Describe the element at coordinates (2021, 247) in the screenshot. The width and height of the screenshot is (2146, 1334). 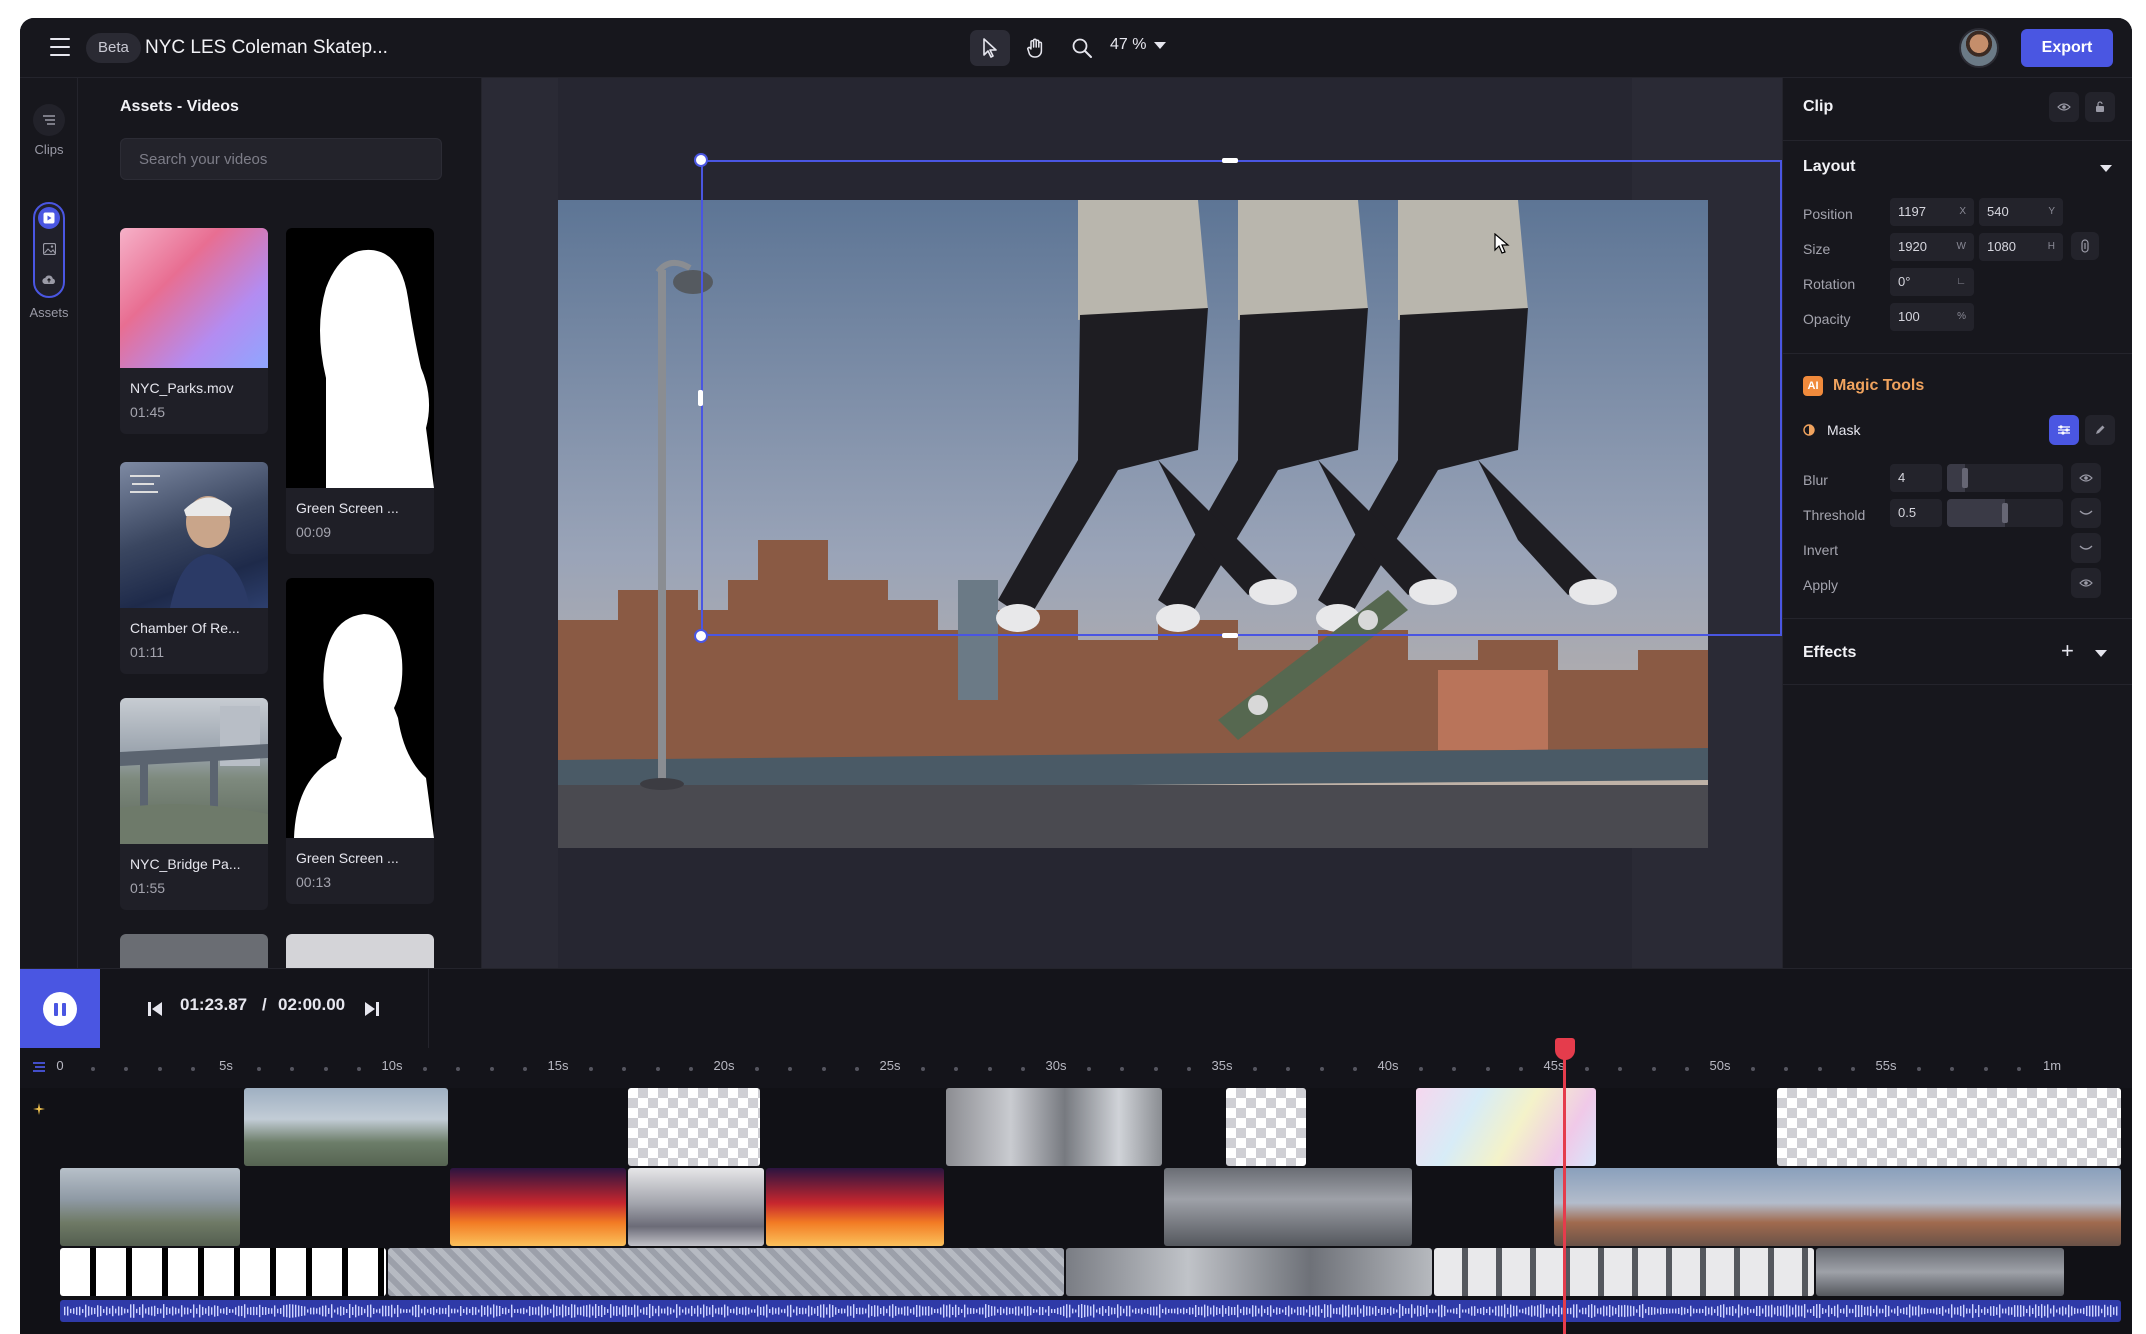
I see `size-height-field: 1080 H` at that location.